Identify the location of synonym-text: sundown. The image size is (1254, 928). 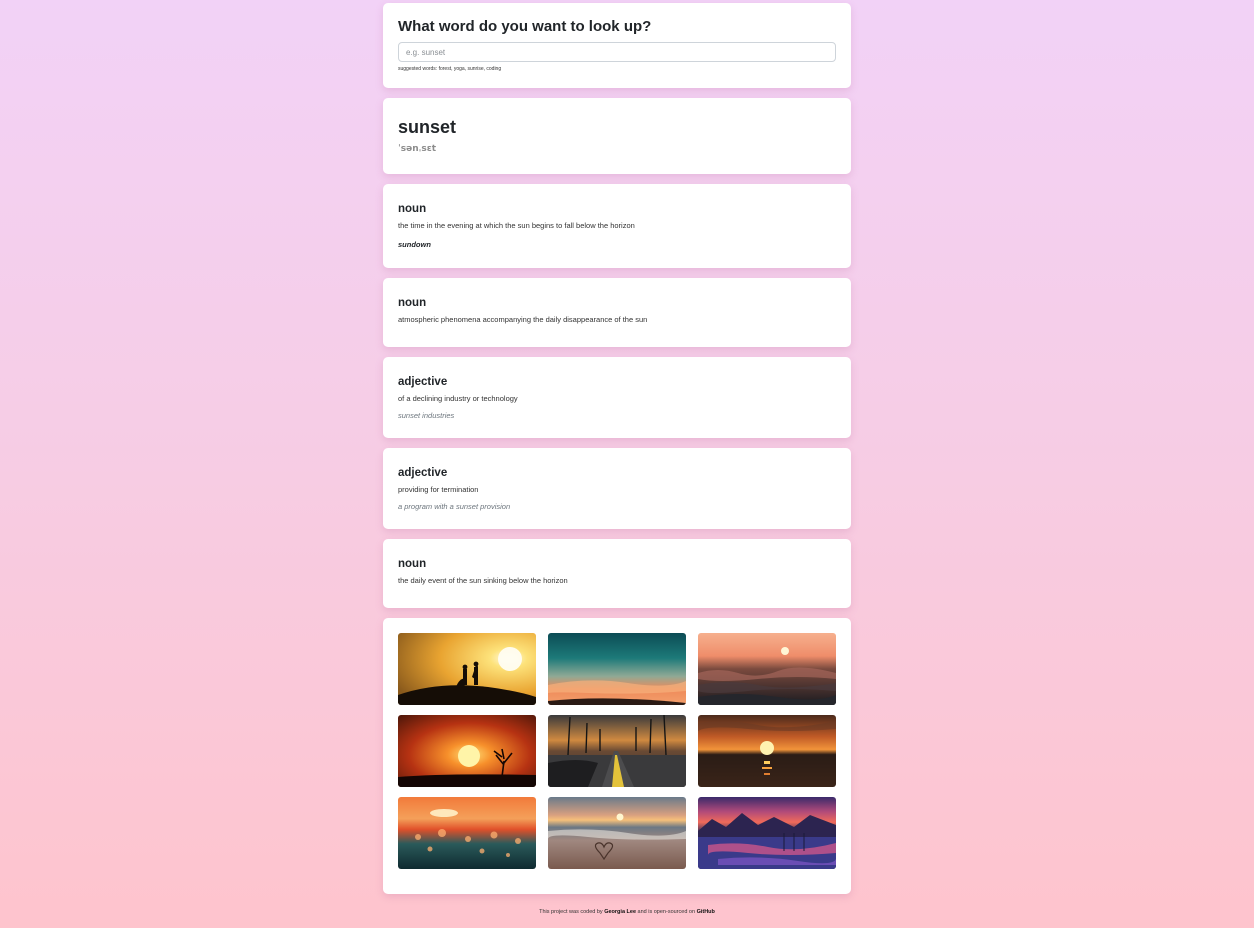
(414, 244).